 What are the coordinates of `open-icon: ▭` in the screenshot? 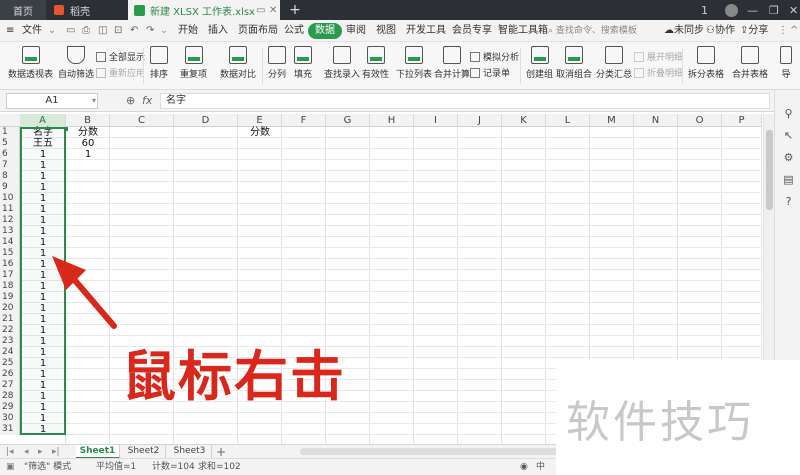 It's located at (70, 31).